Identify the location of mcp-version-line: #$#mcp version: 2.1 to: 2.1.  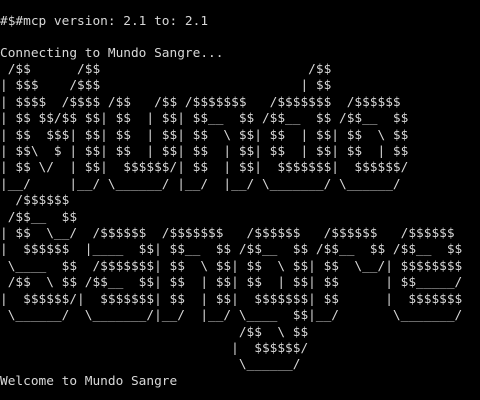
(104, 21).